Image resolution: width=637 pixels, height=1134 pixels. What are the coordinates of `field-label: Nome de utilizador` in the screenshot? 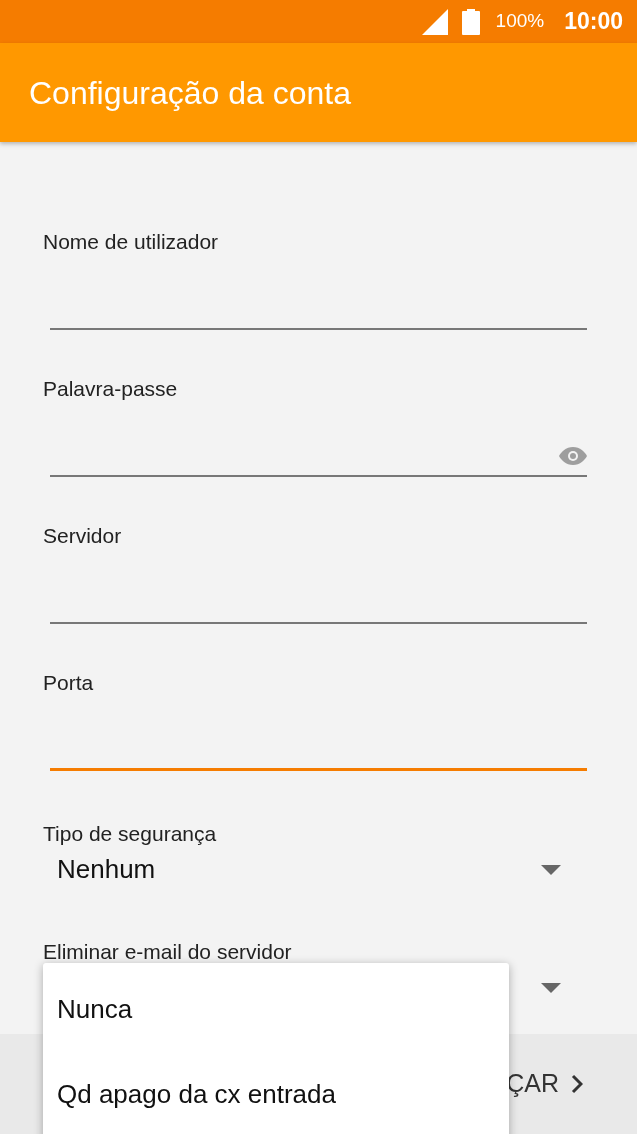 It's located at (131, 242).